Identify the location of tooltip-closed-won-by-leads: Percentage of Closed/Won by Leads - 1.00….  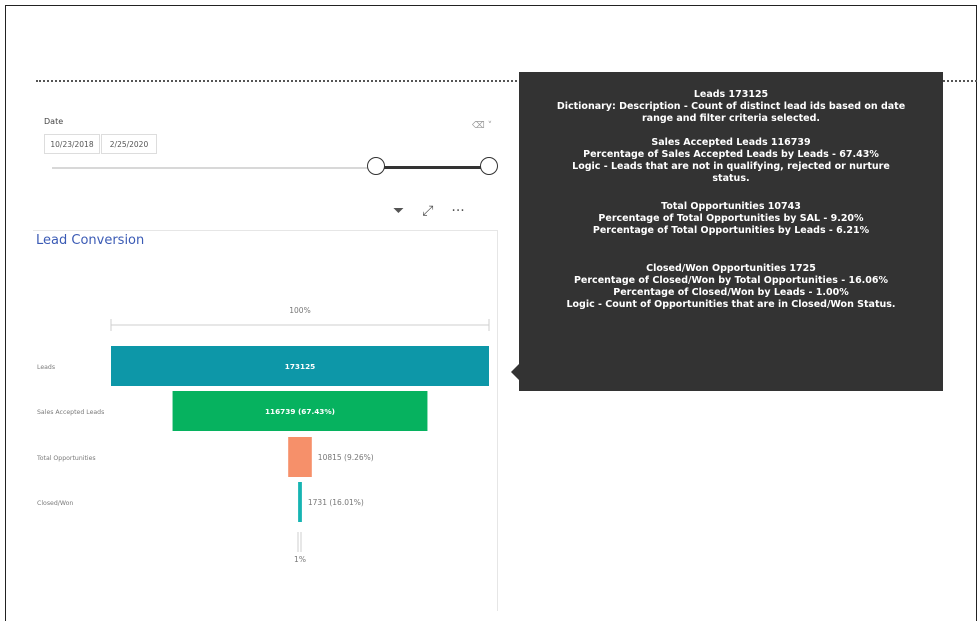
(731, 292).